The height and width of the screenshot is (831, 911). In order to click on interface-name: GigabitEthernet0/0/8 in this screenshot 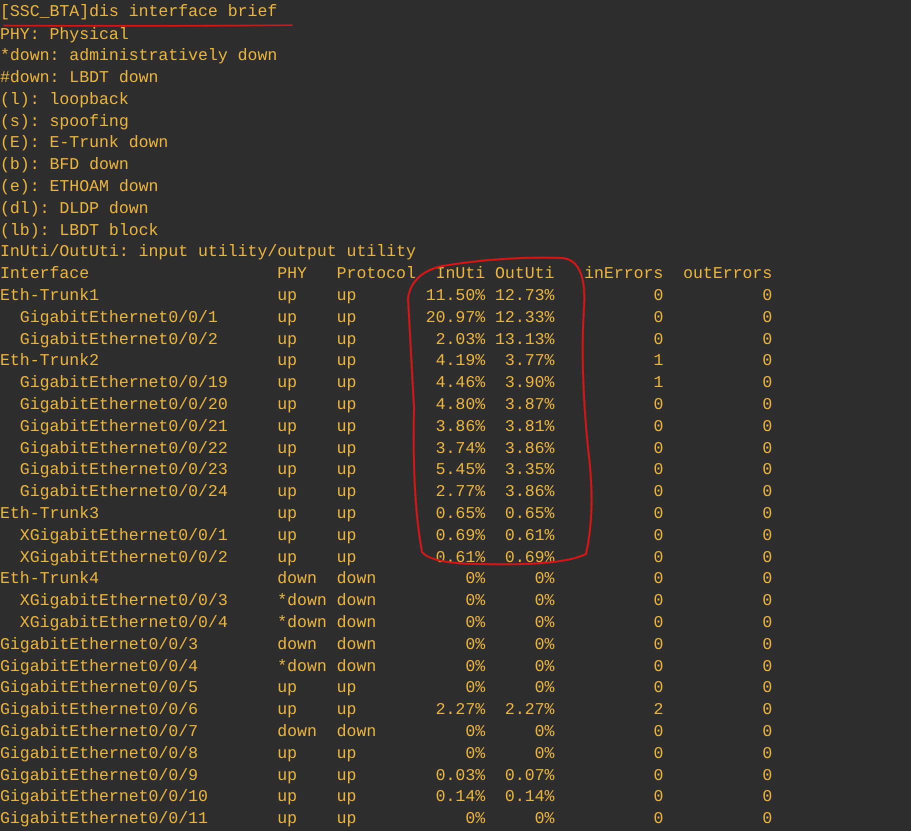, I will do `click(99, 753)`.